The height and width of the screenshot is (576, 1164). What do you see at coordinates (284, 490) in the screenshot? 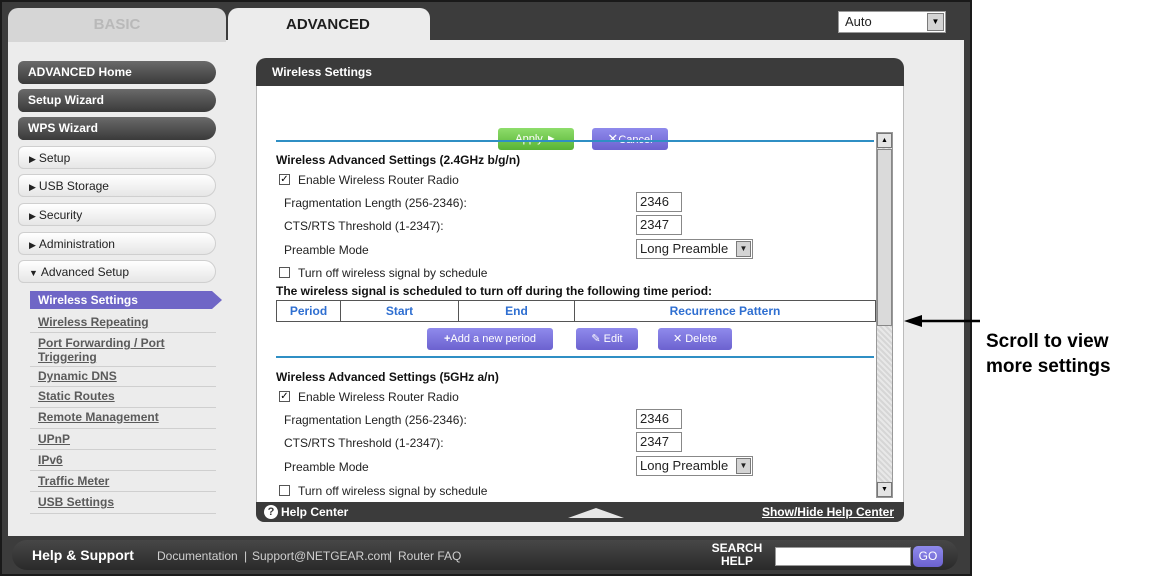
I see `schedule-5-checkbox` at bounding box center [284, 490].